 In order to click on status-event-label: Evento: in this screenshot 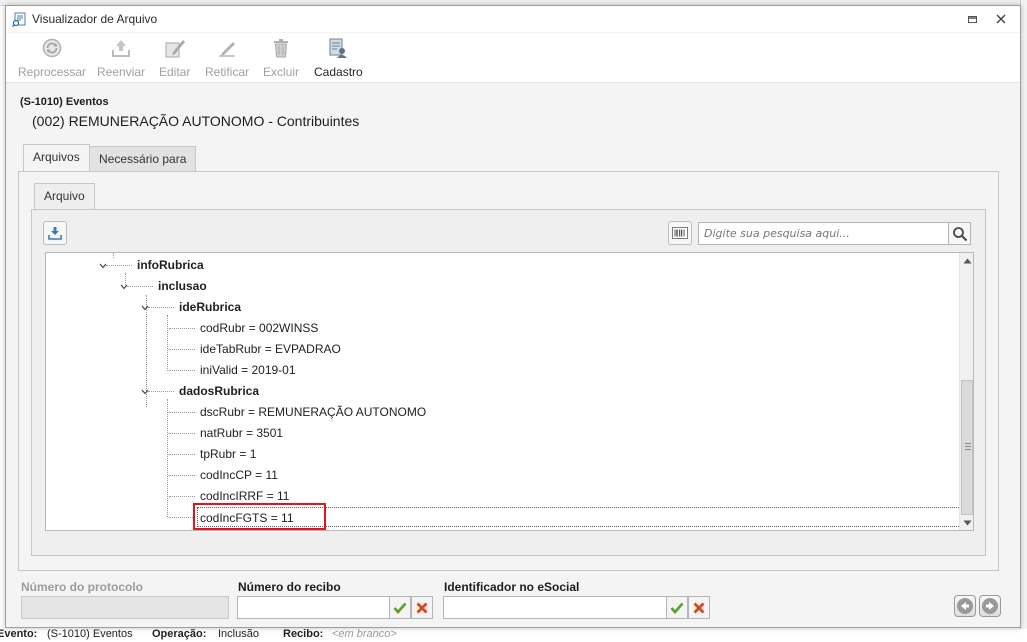, I will do `click(19, 634)`.